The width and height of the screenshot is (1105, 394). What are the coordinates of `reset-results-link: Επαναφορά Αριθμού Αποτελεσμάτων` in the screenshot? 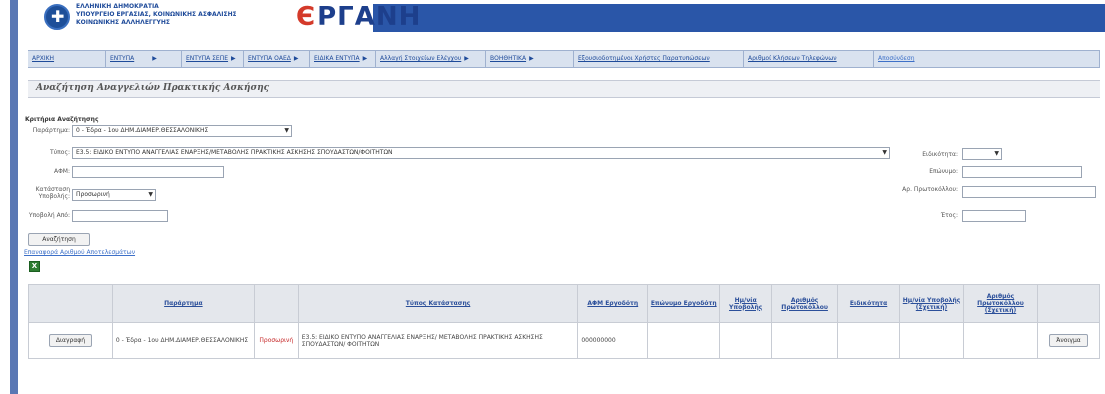 It's located at (79, 252).